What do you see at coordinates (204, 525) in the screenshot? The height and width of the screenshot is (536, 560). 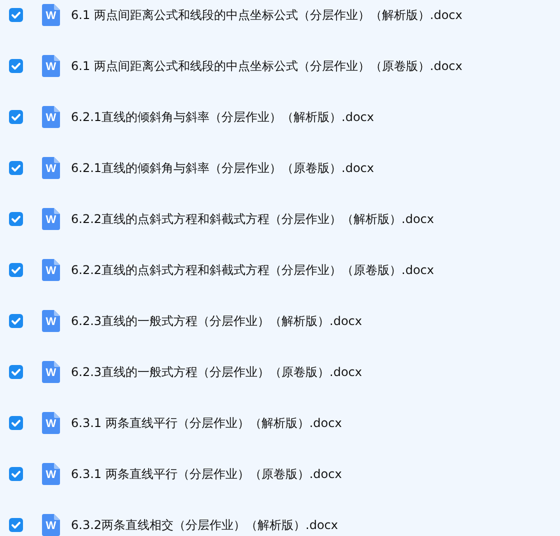 I see `file-name: 6.3.2两条直线相交（分层作业）（解析版）.docx` at bounding box center [204, 525].